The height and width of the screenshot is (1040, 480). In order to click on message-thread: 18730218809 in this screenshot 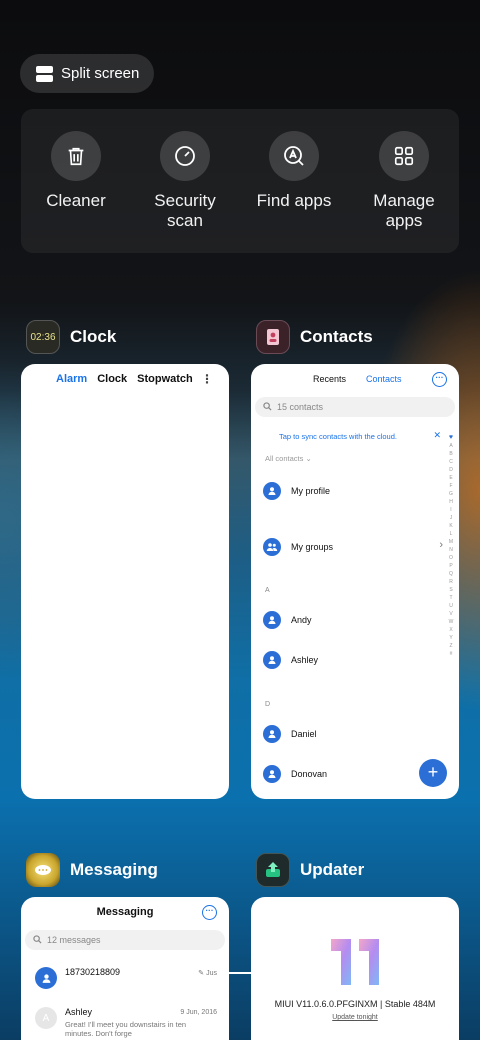, I will do `click(77, 978)`.